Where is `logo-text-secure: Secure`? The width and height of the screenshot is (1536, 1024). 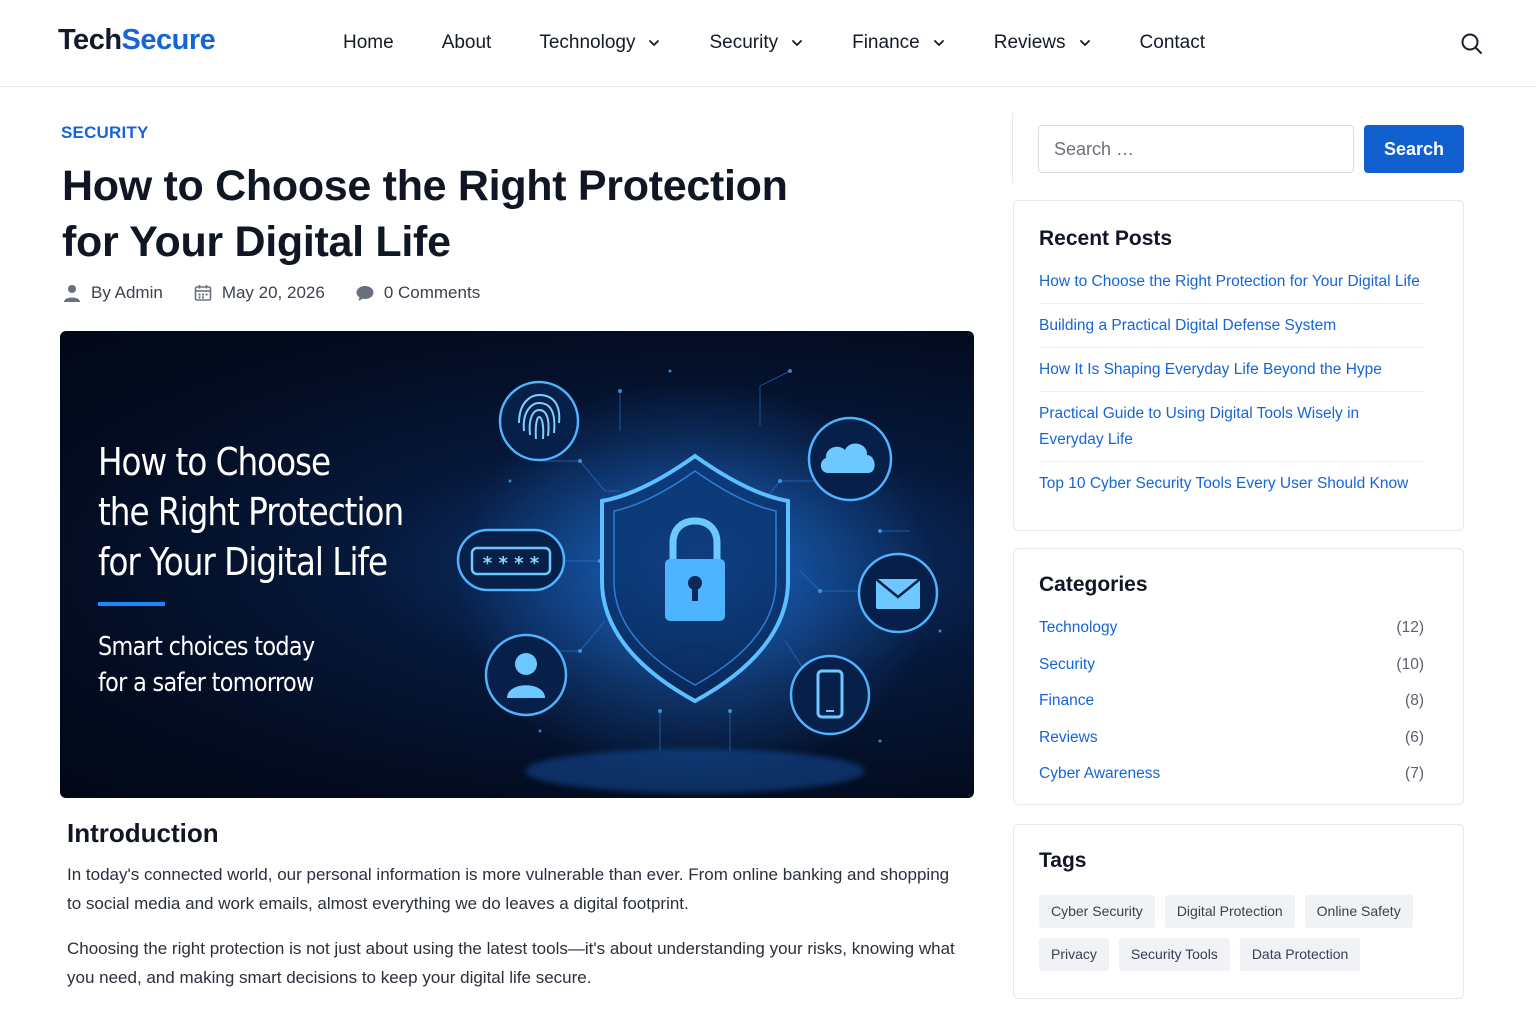 logo-text-secure: Secure is located at coordinates (168, 40).